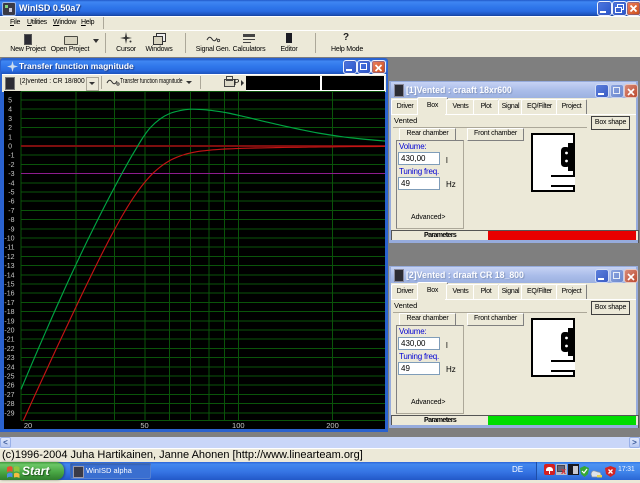 The width and height of the screenshot is (640, 483). Describe the element at coordinates (10, 128) in the screenshot. I see `svg-text: 2` at that location.